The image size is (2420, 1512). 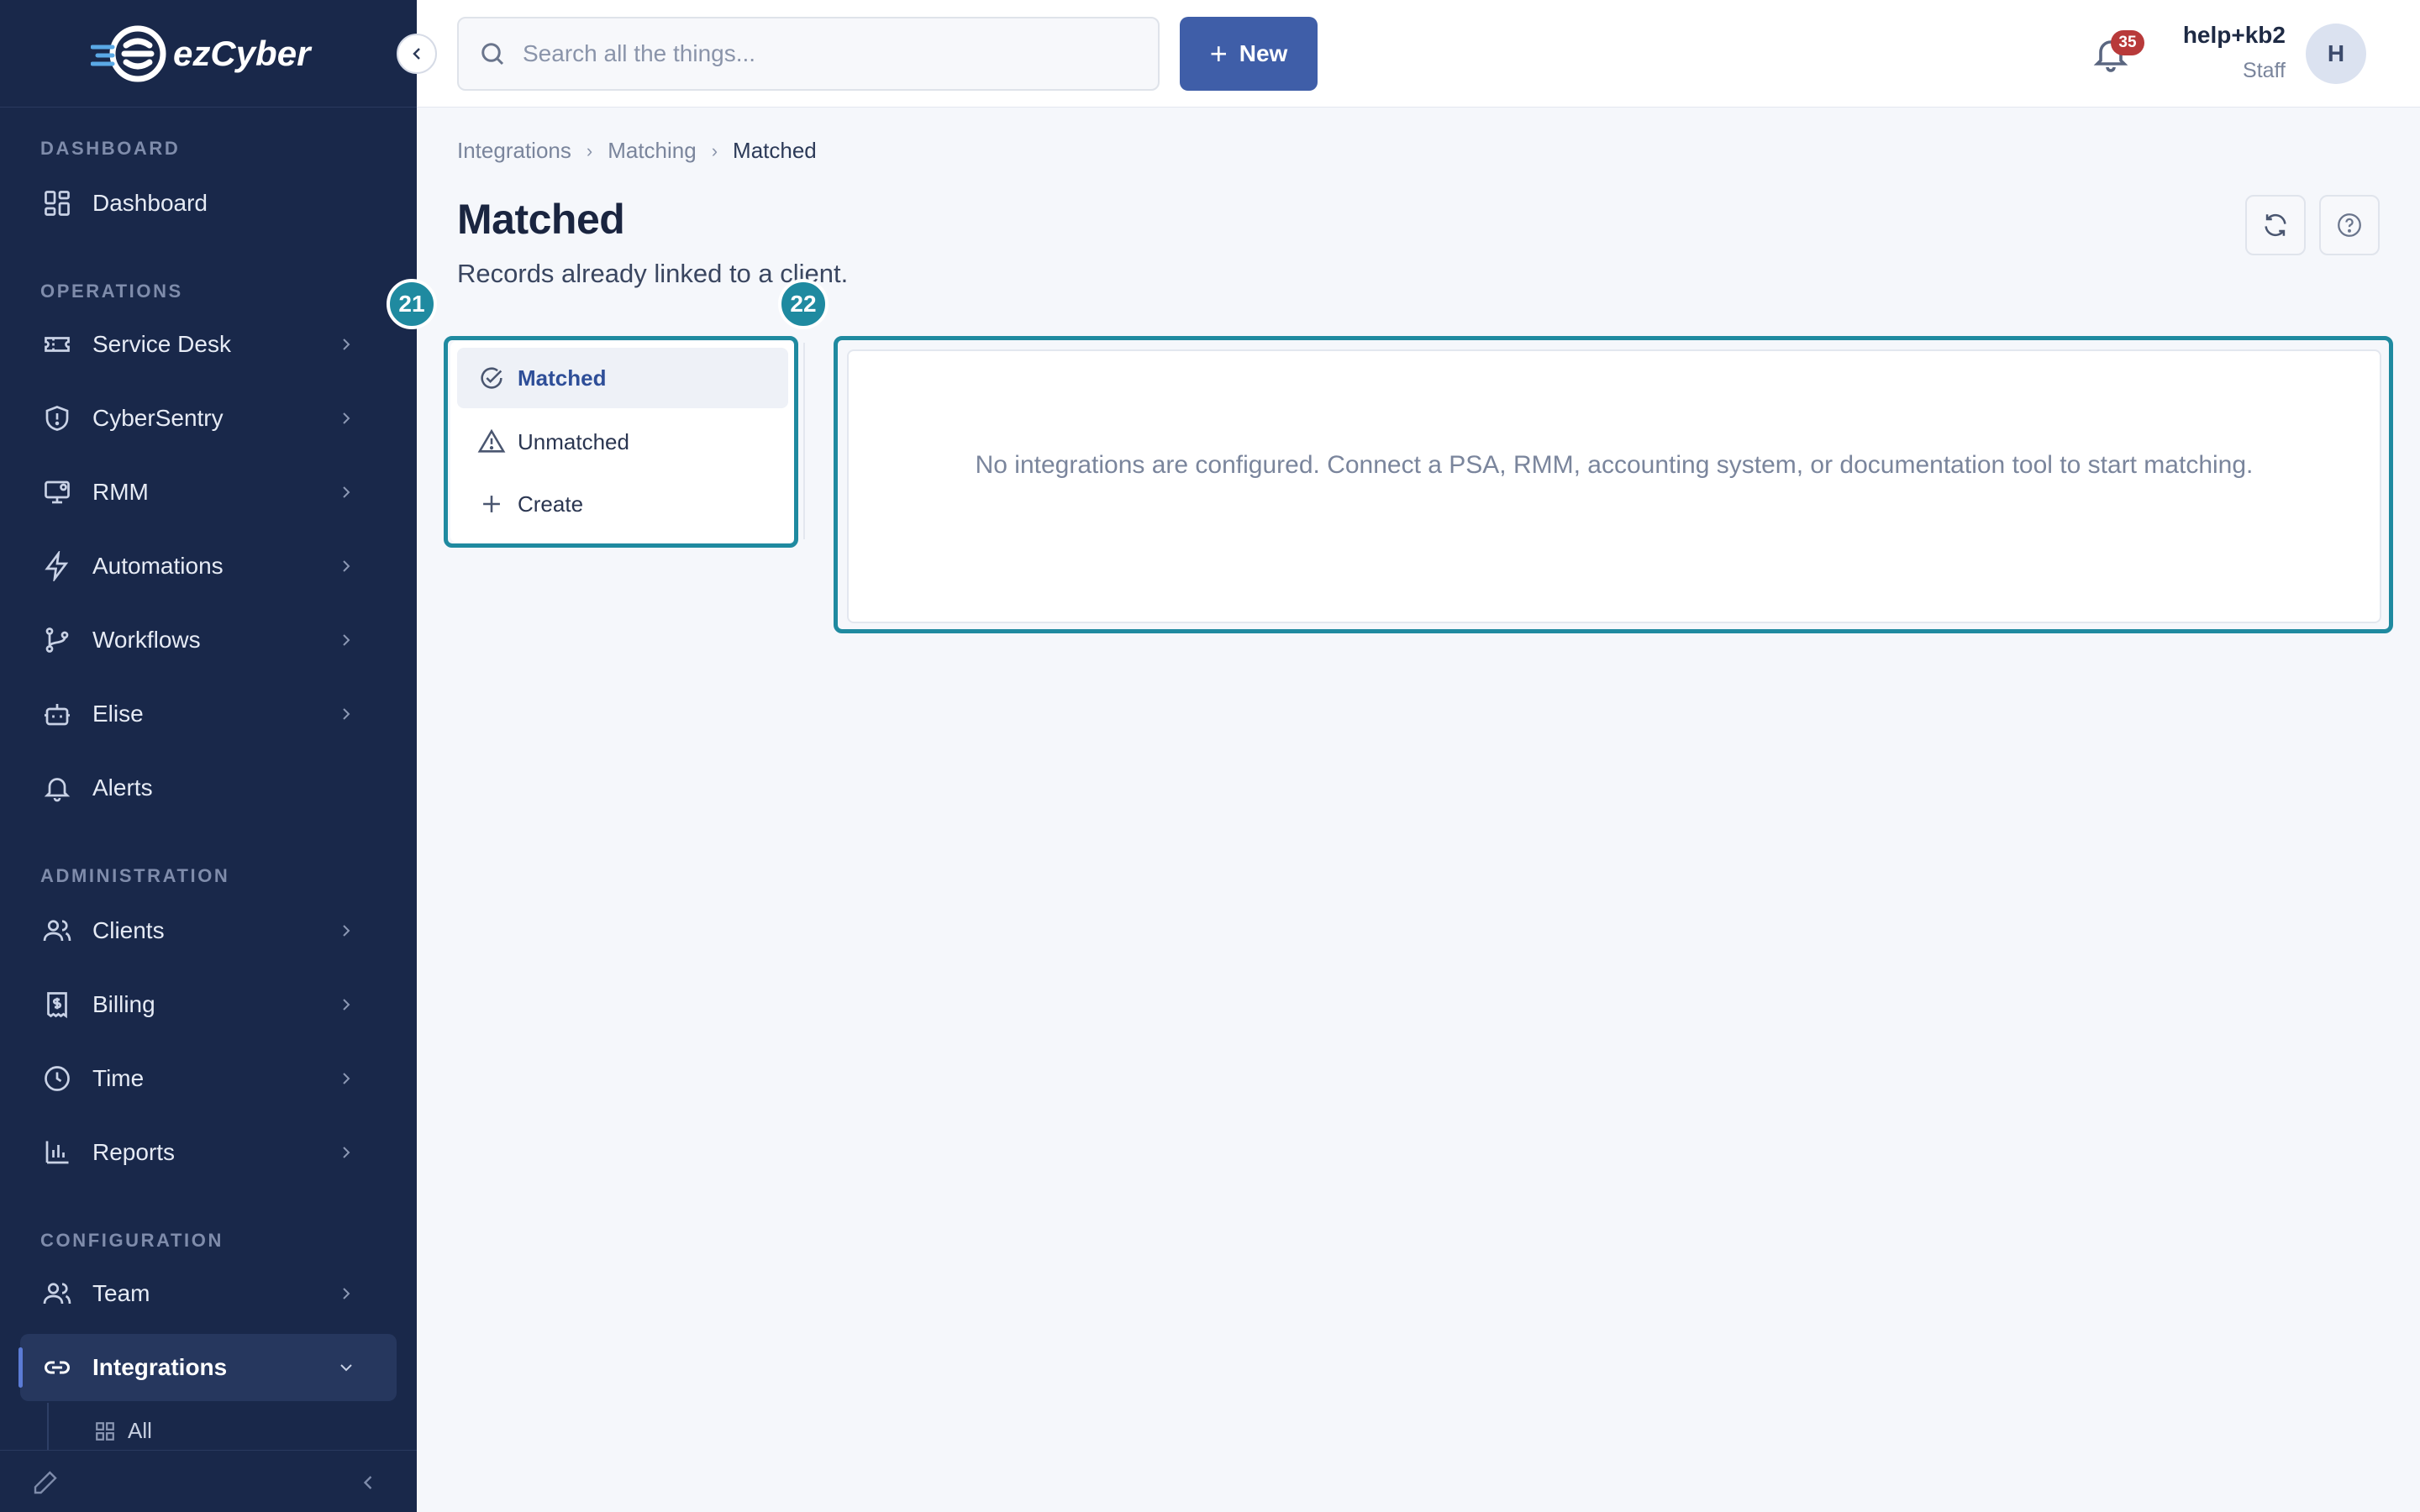 I want to click on active-indicator, so click(x=21, y=1367).